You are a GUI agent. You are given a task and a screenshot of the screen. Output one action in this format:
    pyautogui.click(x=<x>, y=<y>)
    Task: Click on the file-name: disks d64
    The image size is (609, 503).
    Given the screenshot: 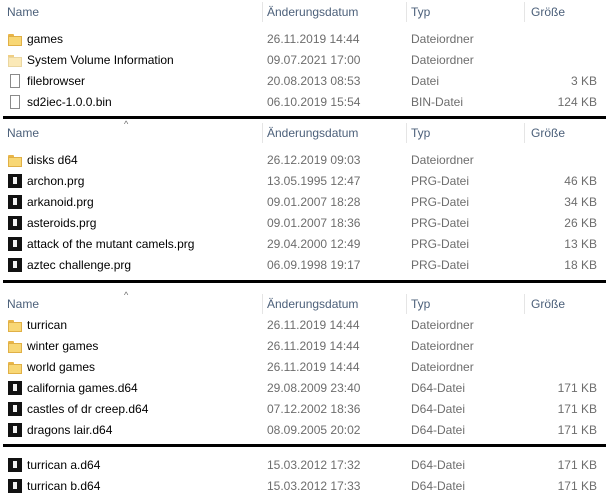 What is the action you would take?
    pyautogui.click(x=52, y=160)
    